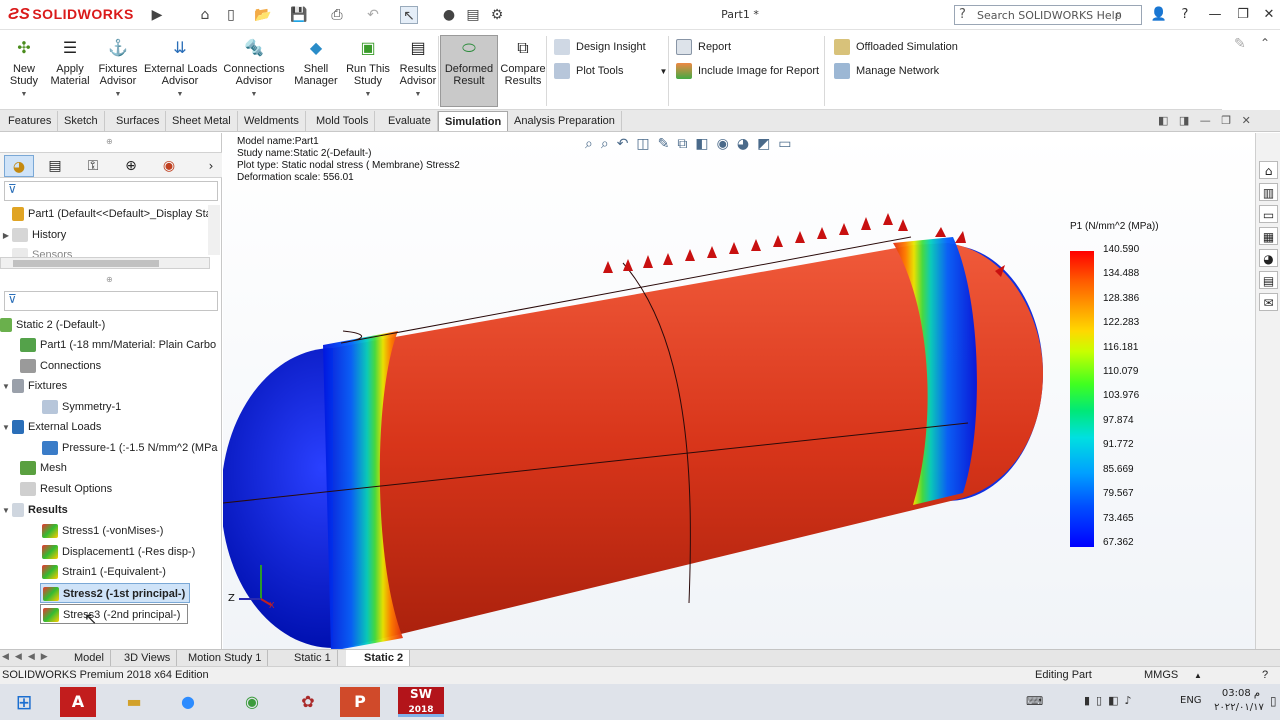 The image size is (1280, 720). Describe the element at coordinates (70, 72) in the screenshot. I see `apply-material-button: ☰ Apply Material` at that location.